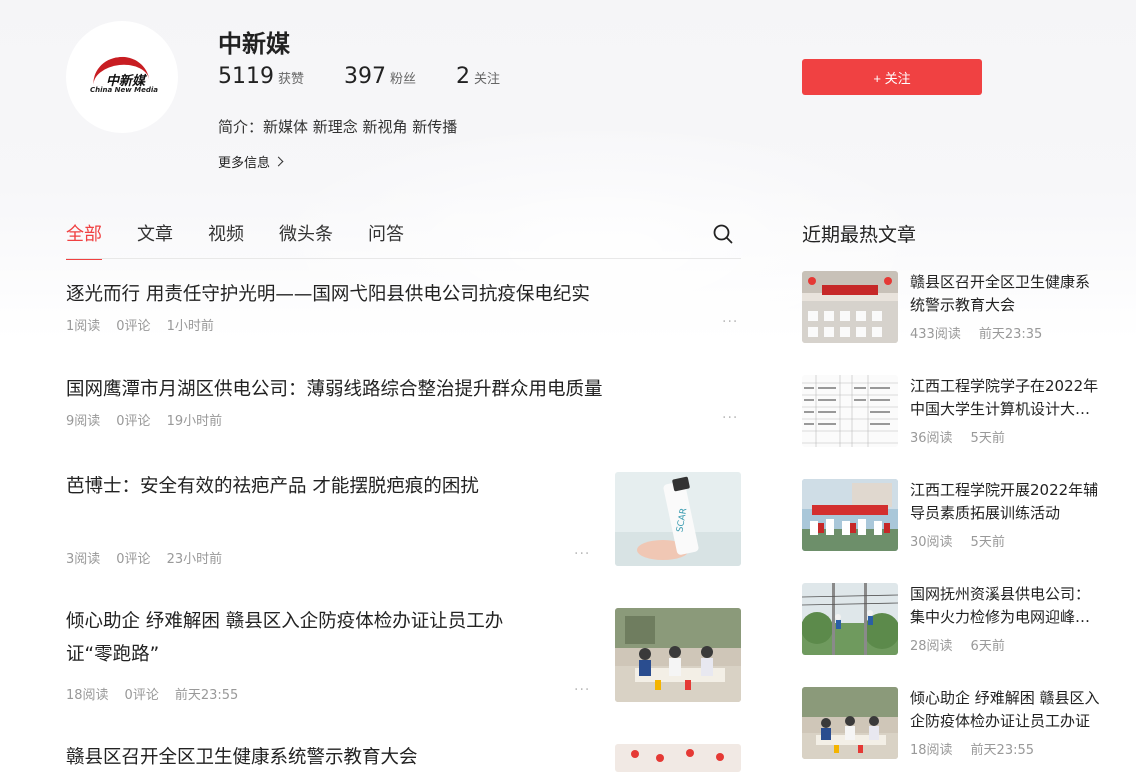 This screenshot has height=772, width=1136. I want to click on logo-subtext: China New Media, so click(124, 90).